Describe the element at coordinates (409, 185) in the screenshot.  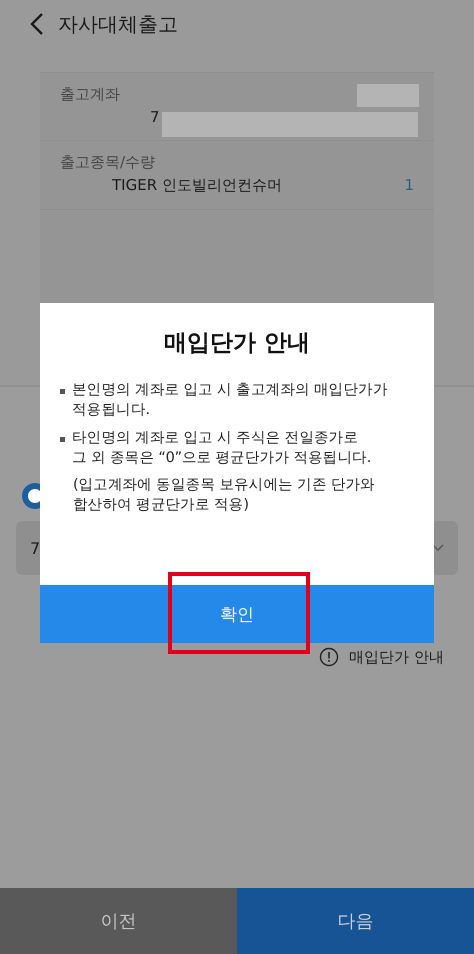
I see `quantity-value: 1` at that location.